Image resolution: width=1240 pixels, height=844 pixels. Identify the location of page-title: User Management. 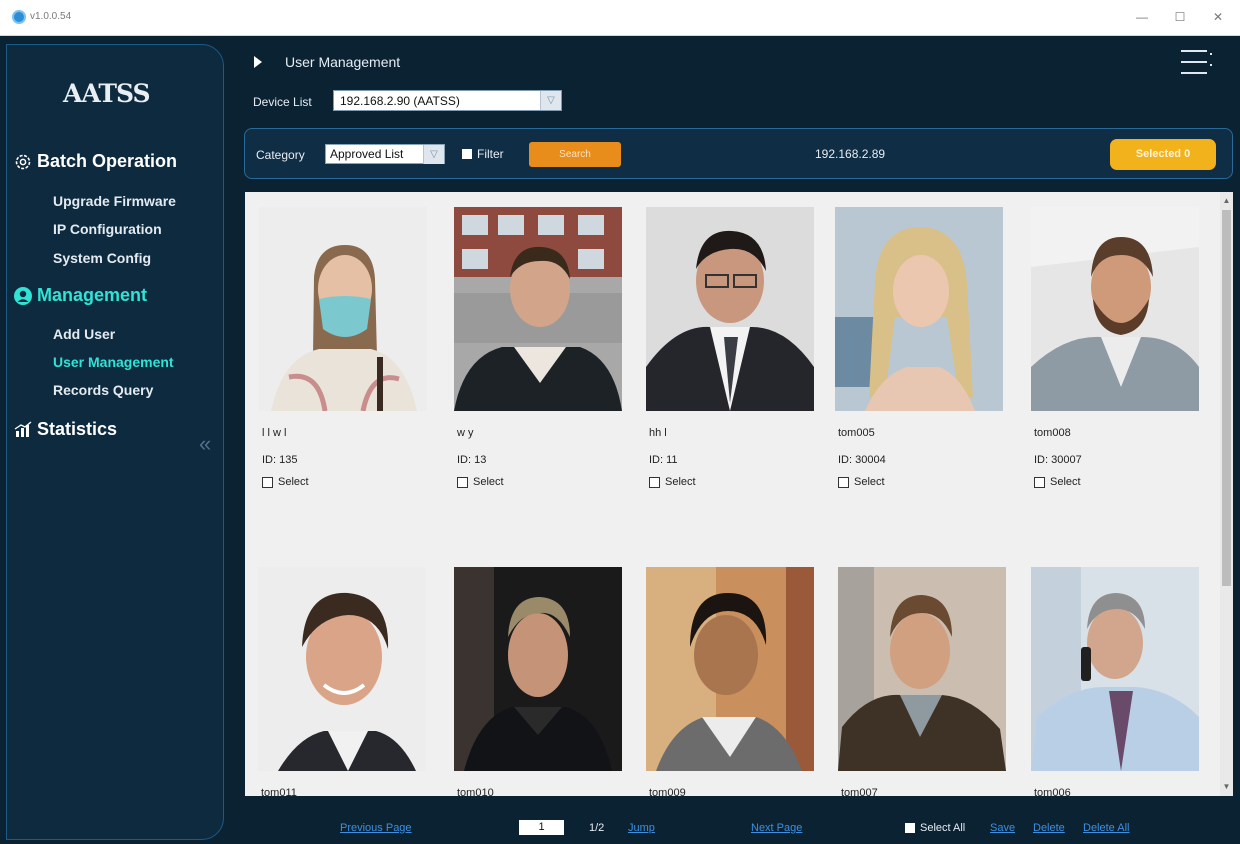
(343, 62).